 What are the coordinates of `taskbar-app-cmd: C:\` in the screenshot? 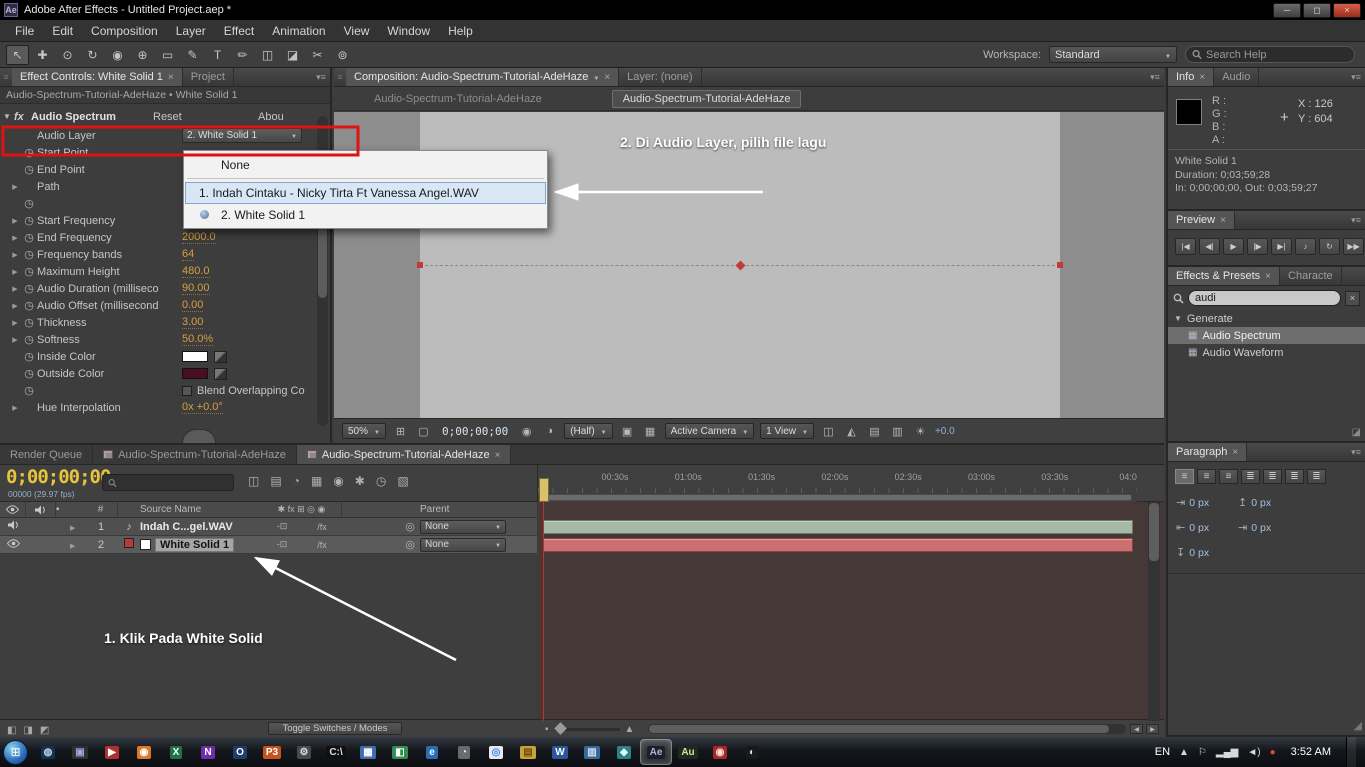 It's located at (336, 752).